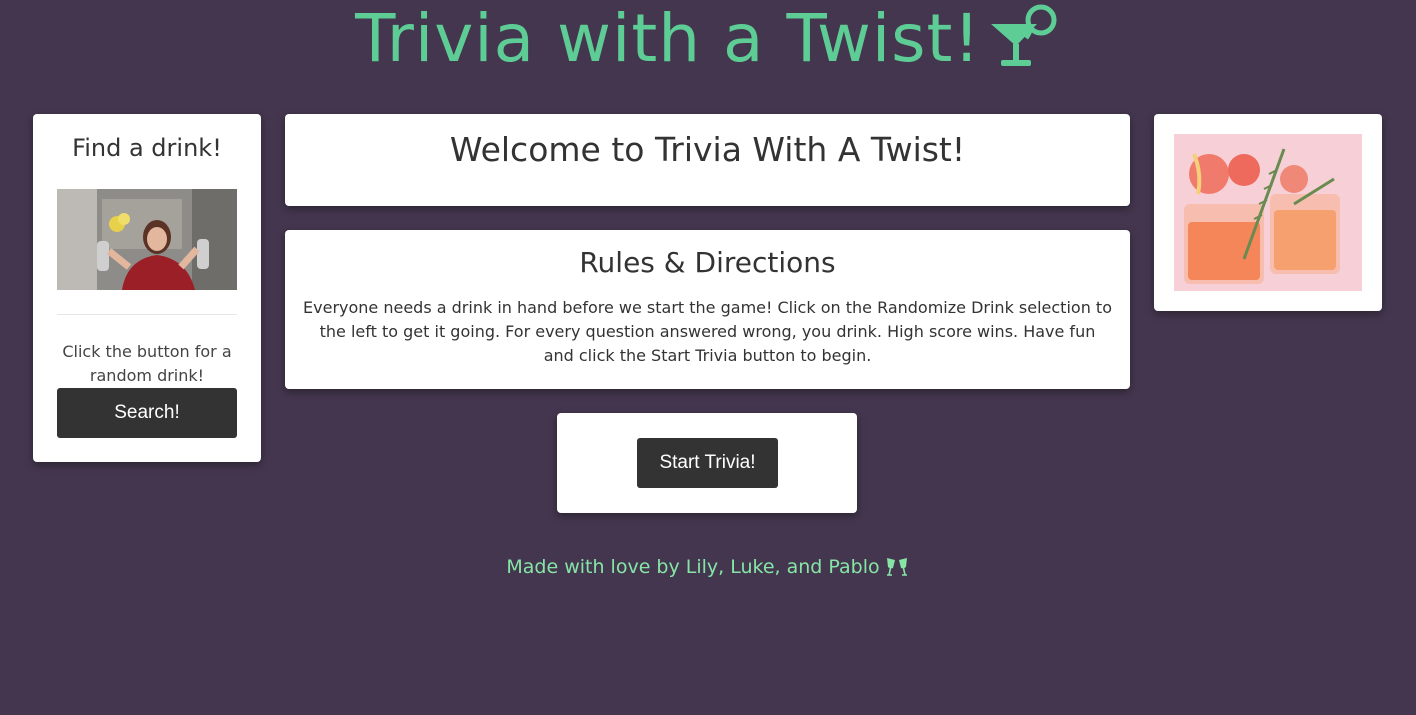 This screenshot has height=715, width=1416. Describe the element at coordinates (668, 38) in the screenshot. I see `site-title-text: Trivia with a Twist!` at that location.